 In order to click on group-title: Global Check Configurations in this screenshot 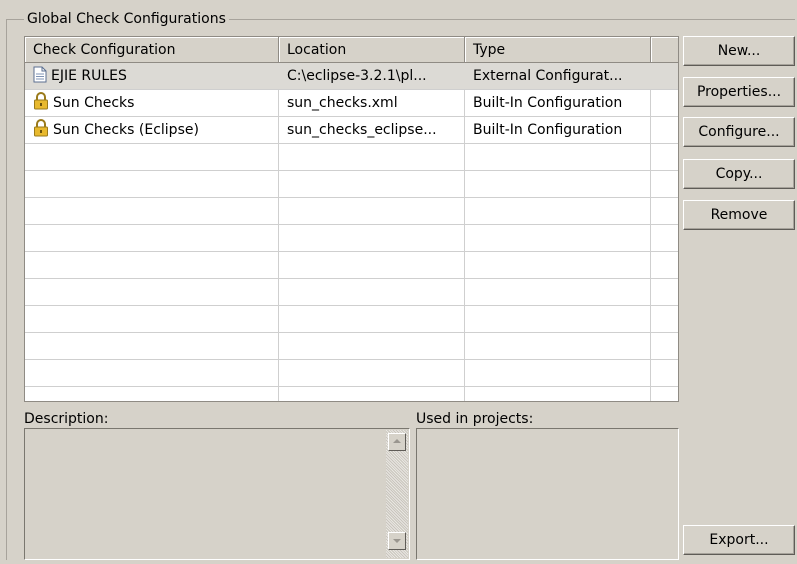, I will do `click(126, 19)`.